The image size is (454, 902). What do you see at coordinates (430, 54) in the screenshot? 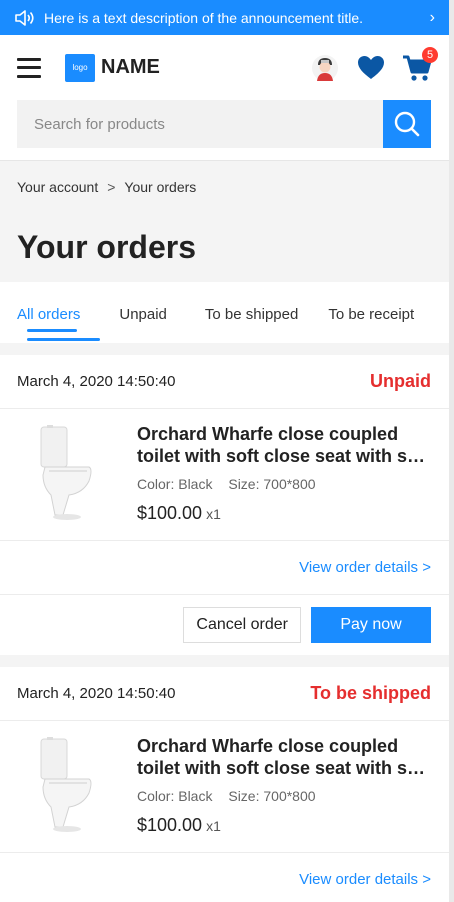
I see `cart-count-badge: 5` at bounding box center [430, 54].